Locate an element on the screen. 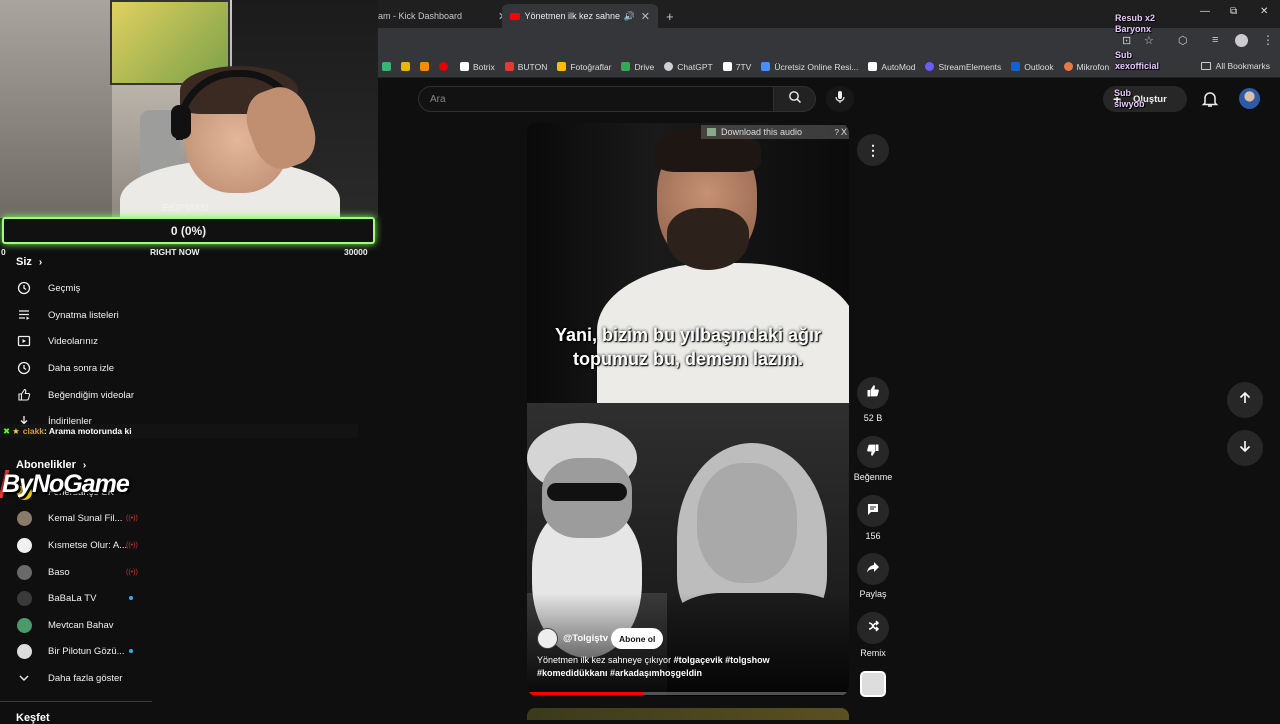 The width and height of the screenshot is (1280, 724). sidebar-item-subscription: Kısmetse Olur: A... ((•)) is located at coordinates (76, 545).